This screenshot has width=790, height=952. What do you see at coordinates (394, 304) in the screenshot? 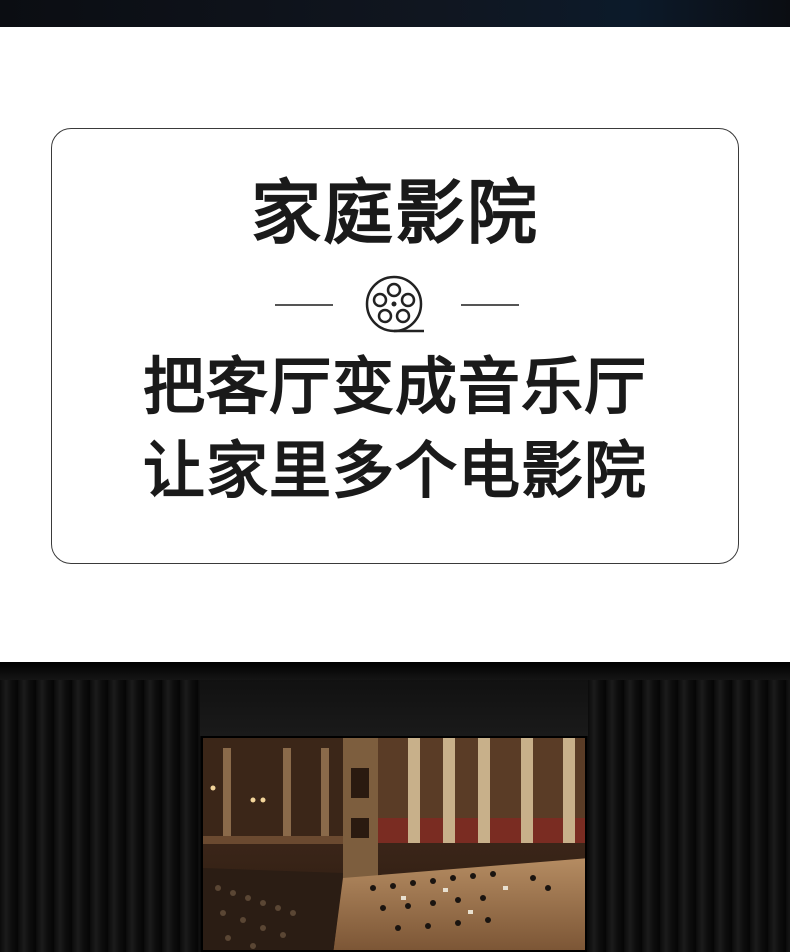
I see `film-reel-icon` at bounding box center [394, 304].